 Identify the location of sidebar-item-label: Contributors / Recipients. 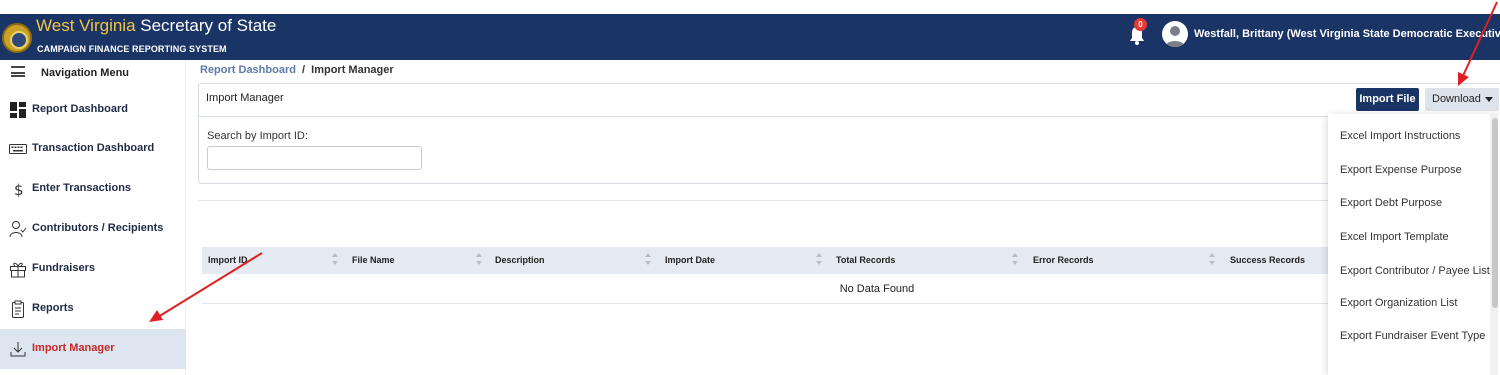
(98, 228).